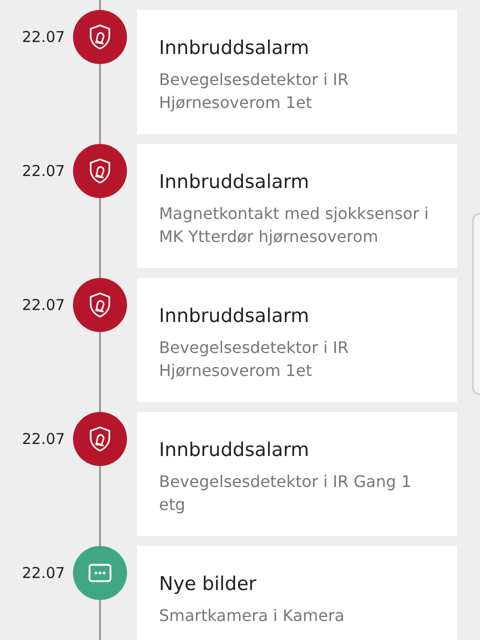 Image resolution: width=480 pixels, height=640 pixels. Describe the element at coordinates (297, 593) in the screenshot. I see `event-card: Nye bilder Smartkamera i Kamera` at that location.